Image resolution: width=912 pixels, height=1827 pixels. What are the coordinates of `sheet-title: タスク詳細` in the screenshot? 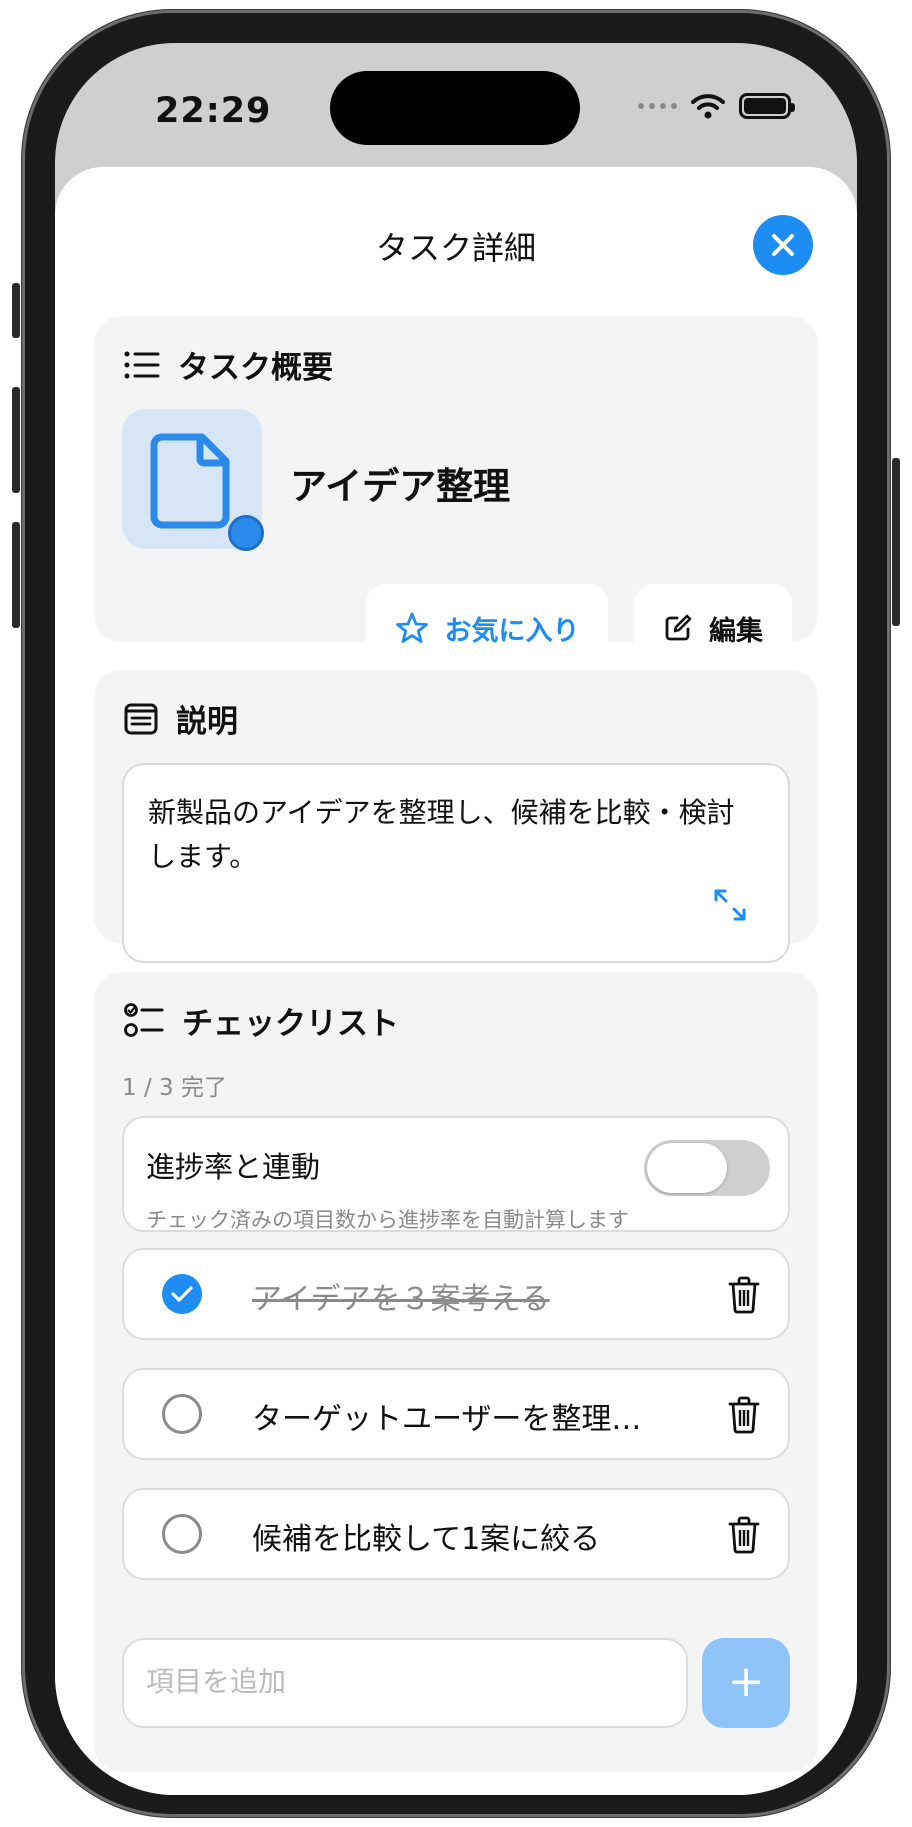 It's located at (455, 248).